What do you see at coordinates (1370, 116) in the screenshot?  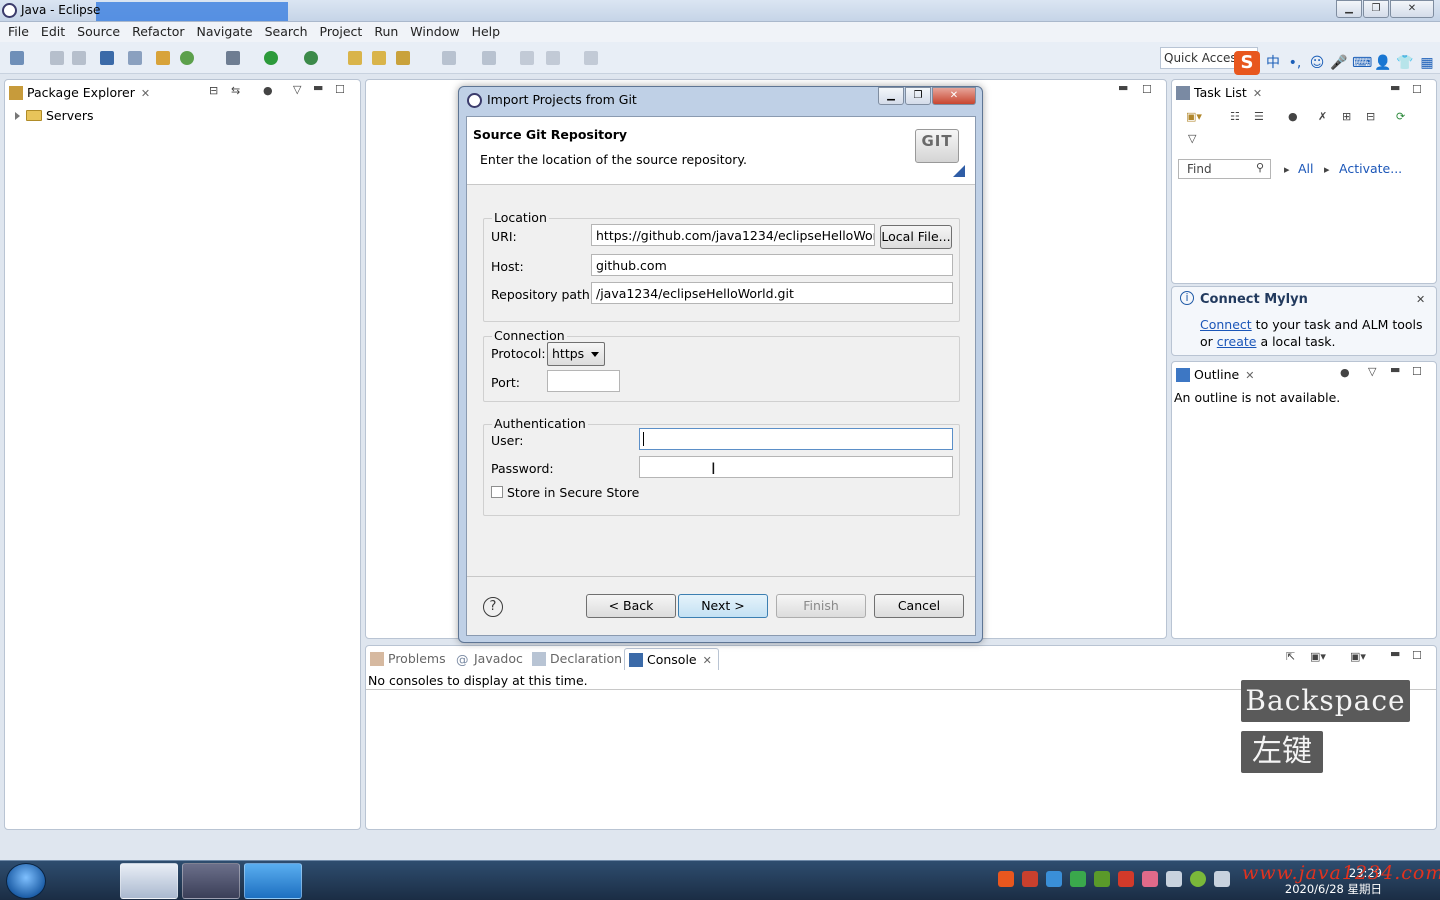 I see `collapse-icon: ⊟` at bounding box center [1370, 116].